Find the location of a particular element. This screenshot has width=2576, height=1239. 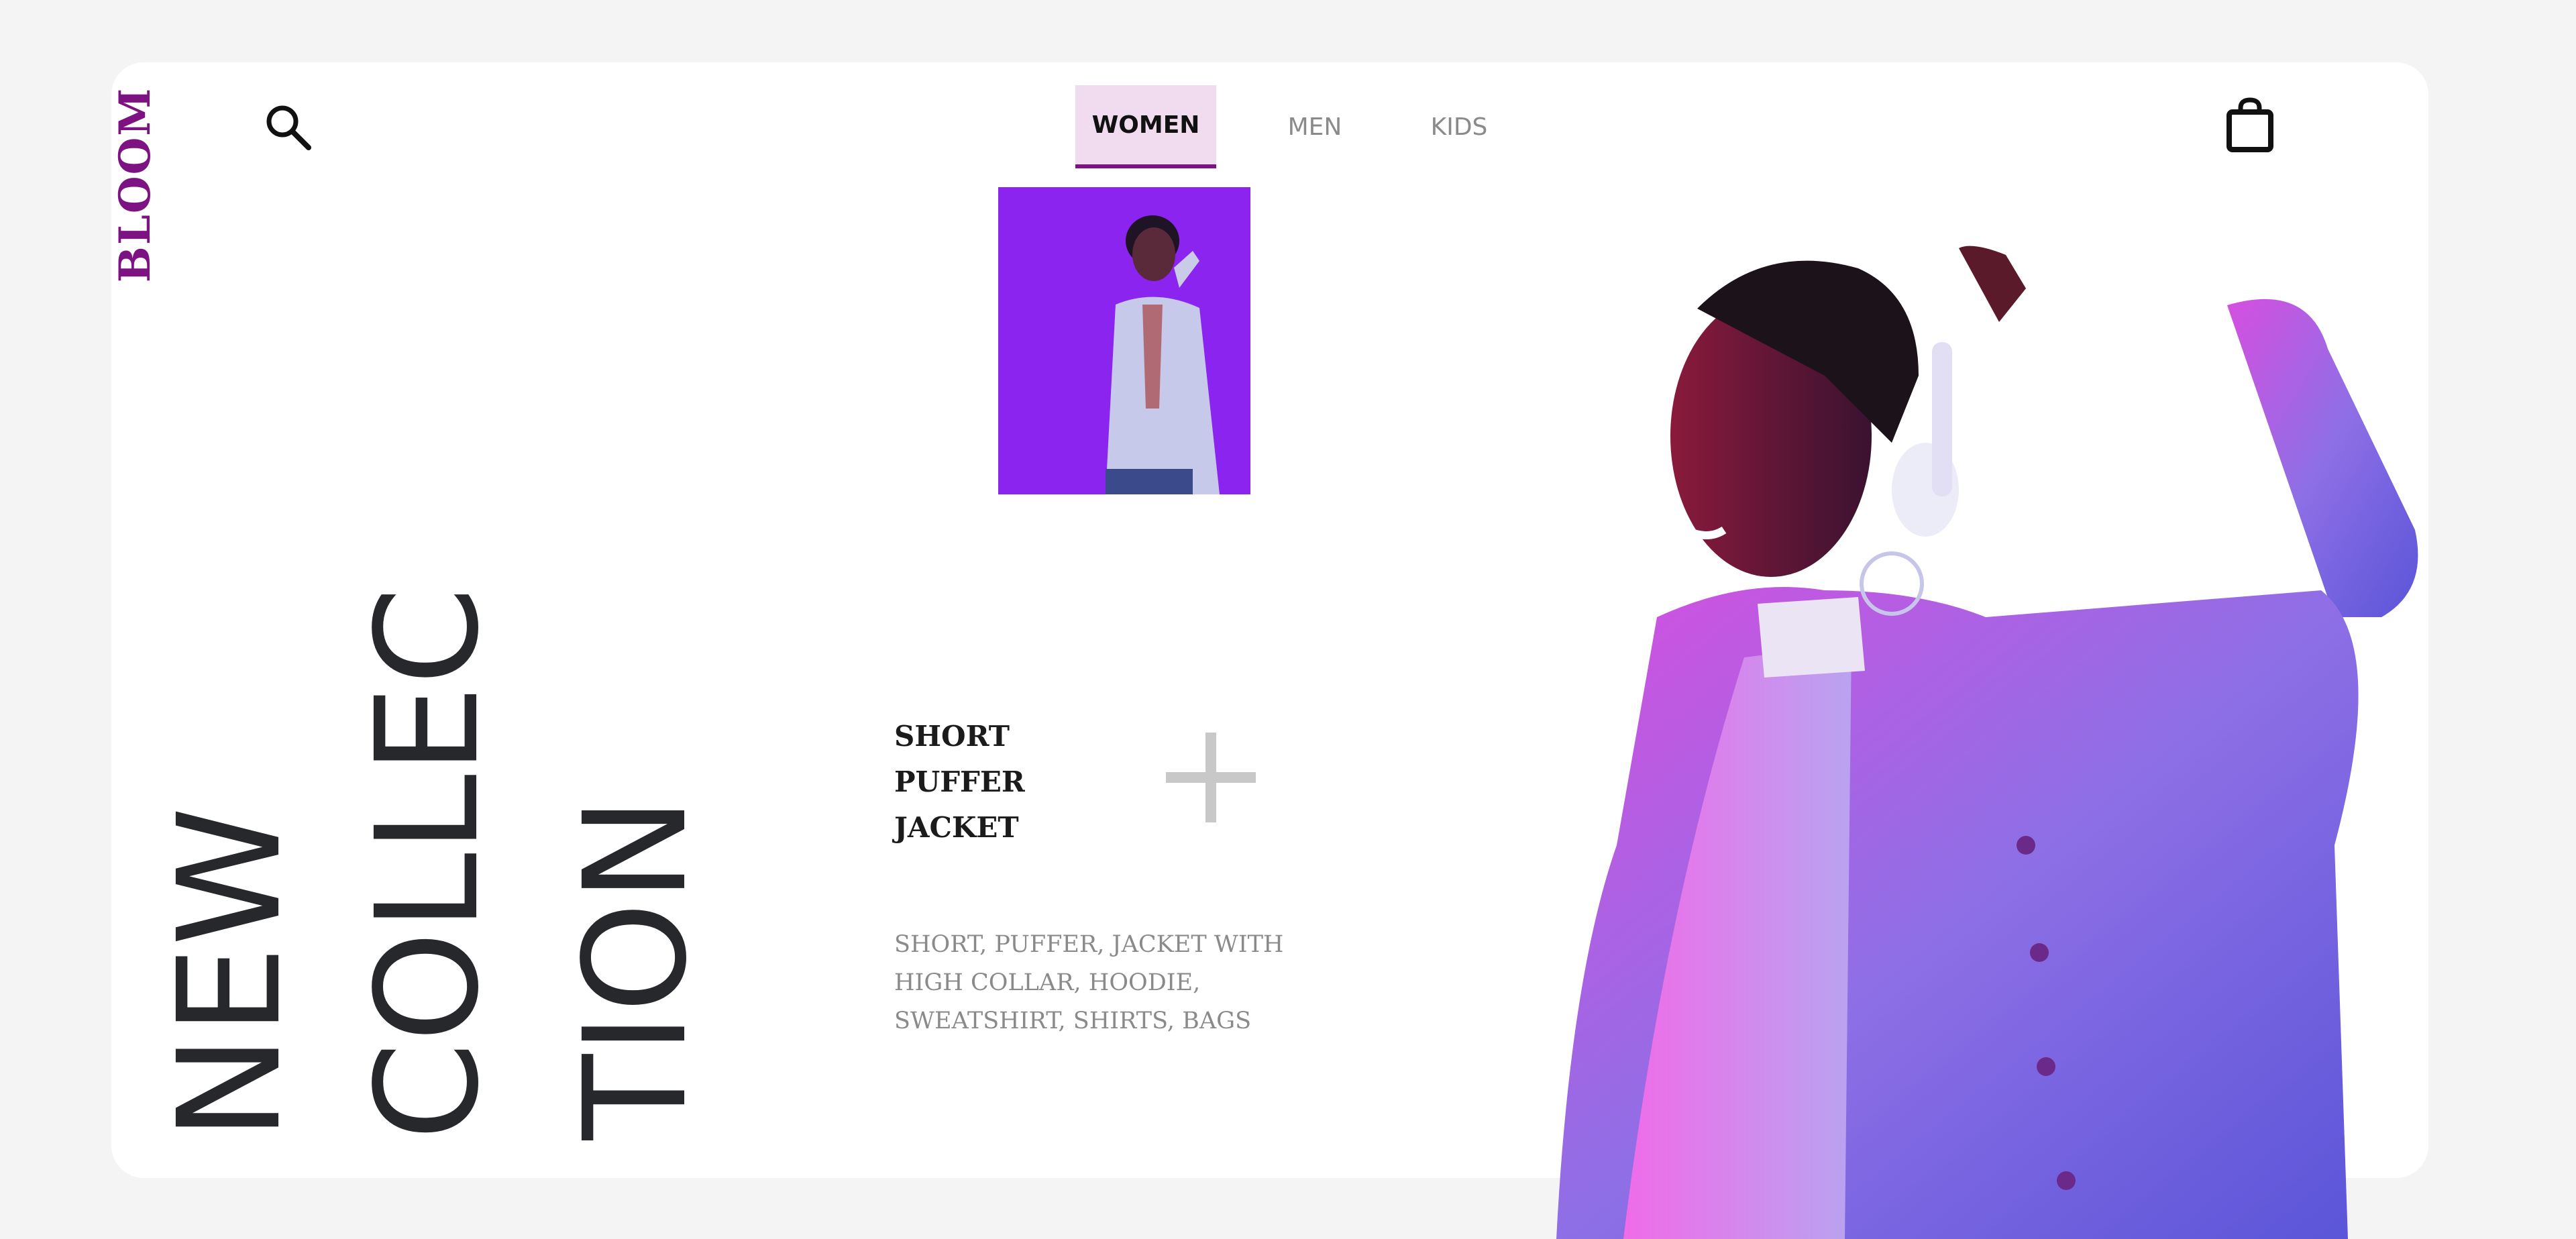

new-collection-headline: NEW COLLEC TION is located at coordinates (433, 863).